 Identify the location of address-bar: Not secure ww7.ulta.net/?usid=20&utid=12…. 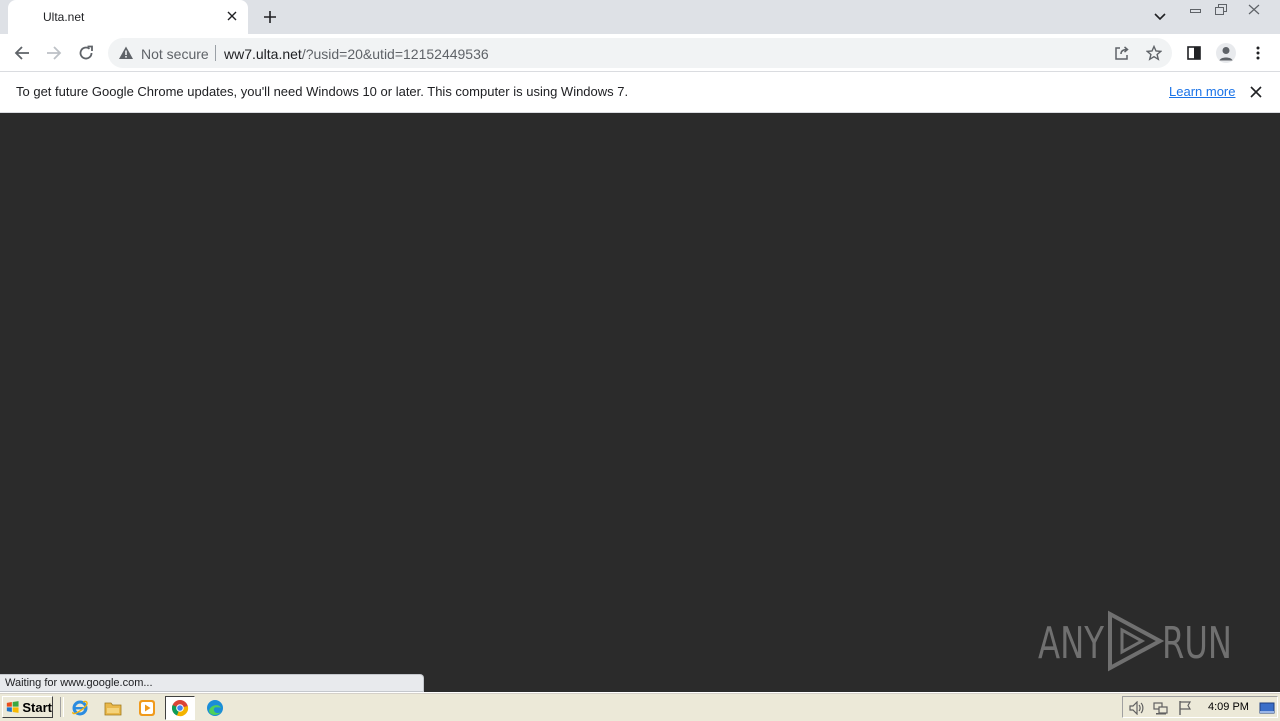
(640, 53).